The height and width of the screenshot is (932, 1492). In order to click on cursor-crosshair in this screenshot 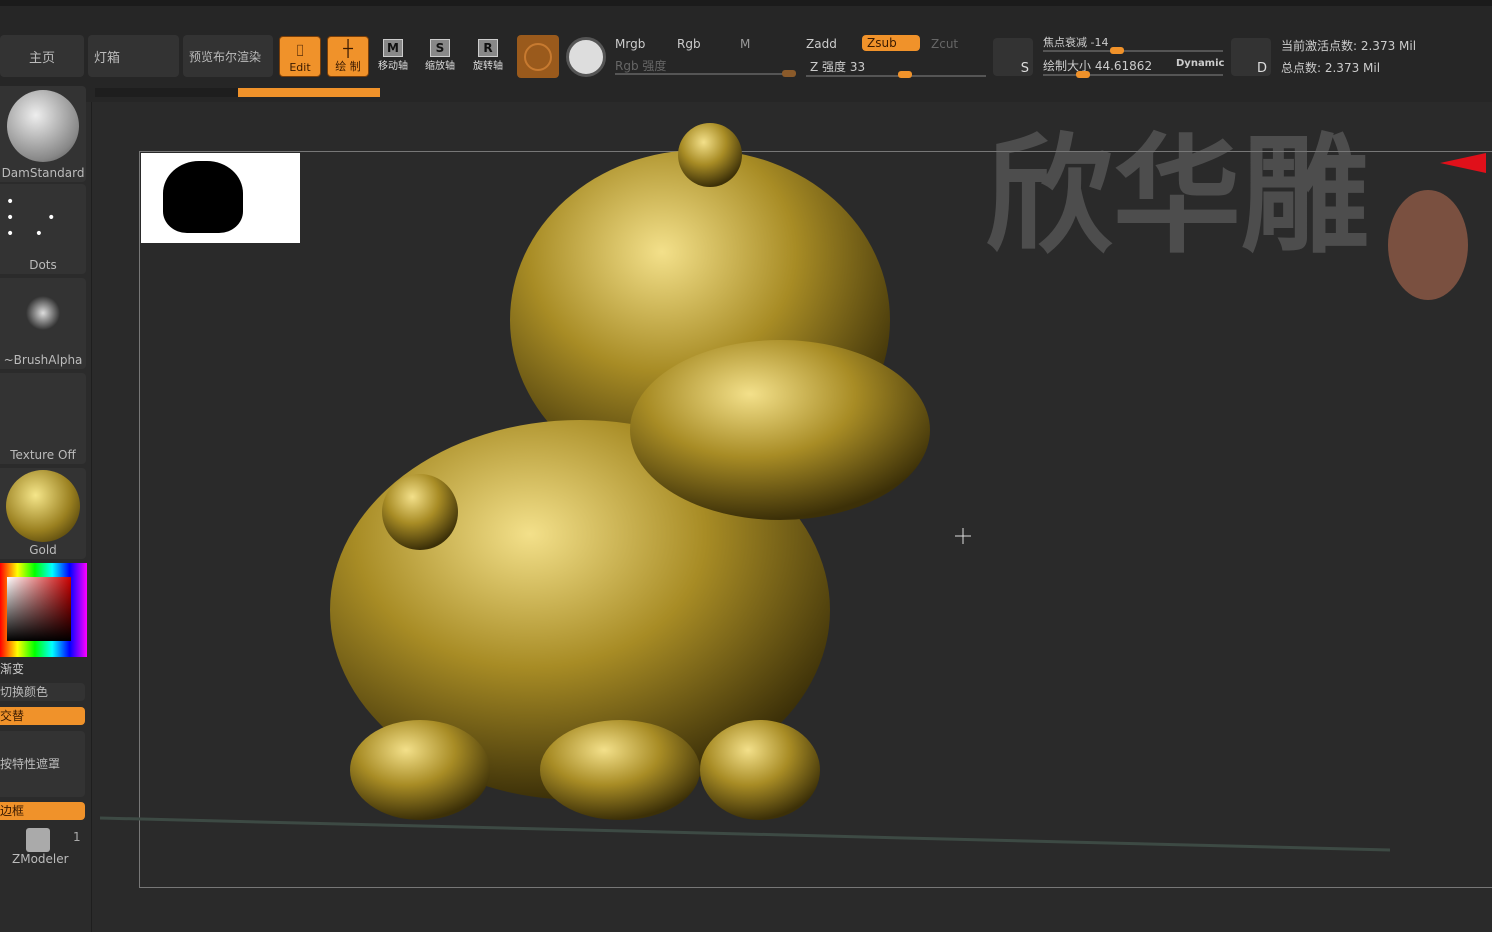, I will do `click(963, 536)`.